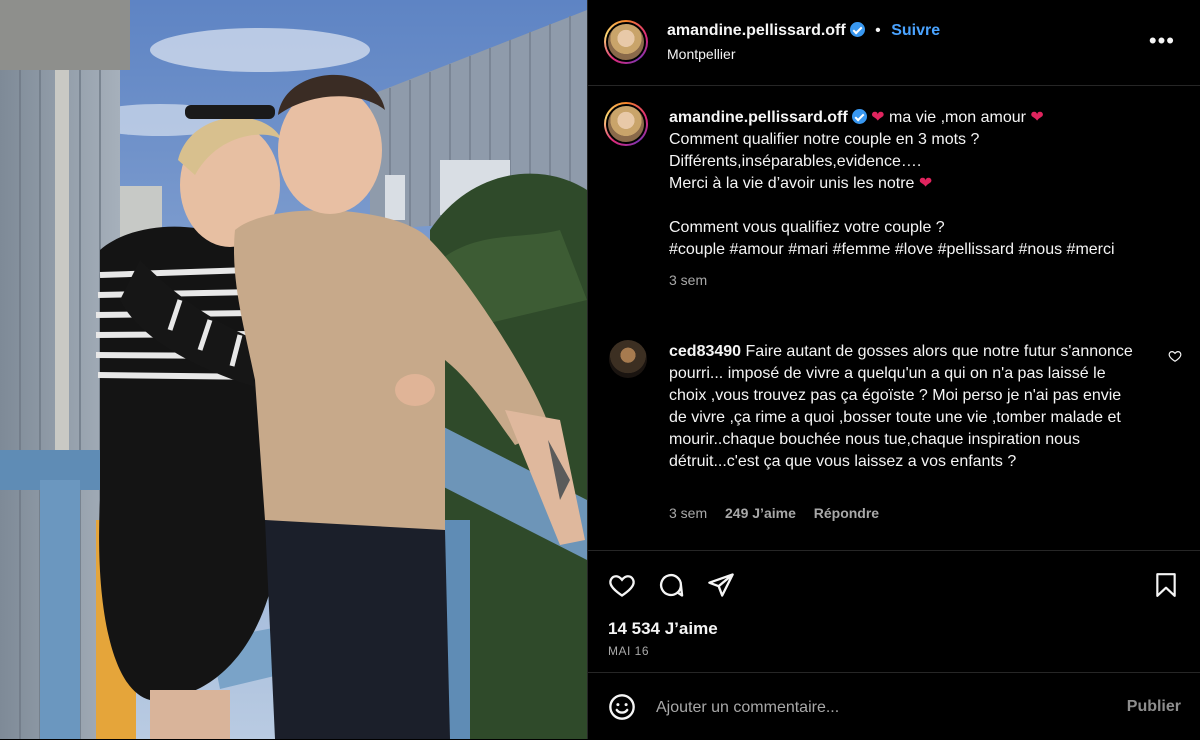  What do you see at coordinates (1154, 707) in the screenshot?
I see `publish-button: Publier` at bounding box center [1154, 707].